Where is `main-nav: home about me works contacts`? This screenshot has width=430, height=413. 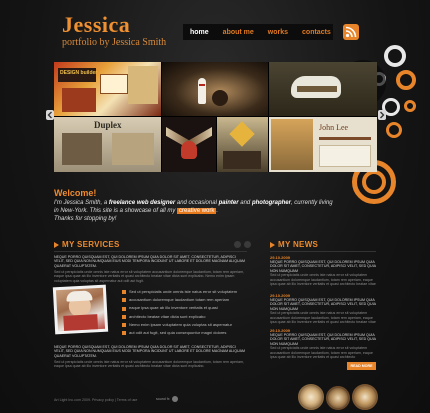
main-nav: home about me works contacts is located at coordinates (258, 32).